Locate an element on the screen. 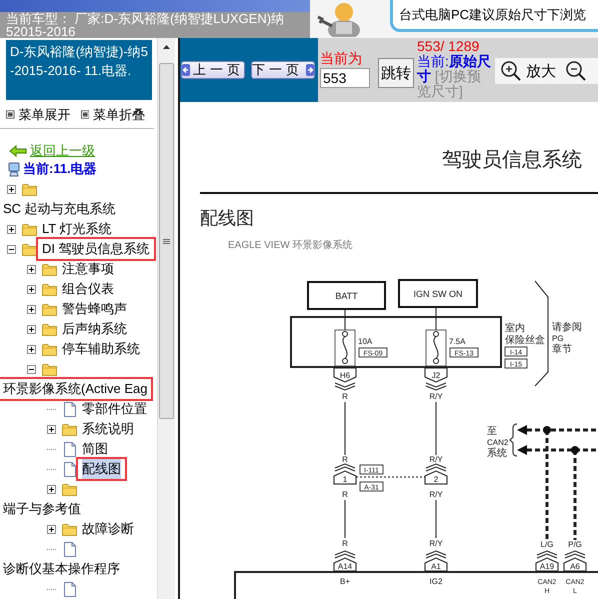  back-arrow-icon is located at coordinates (18, 150).